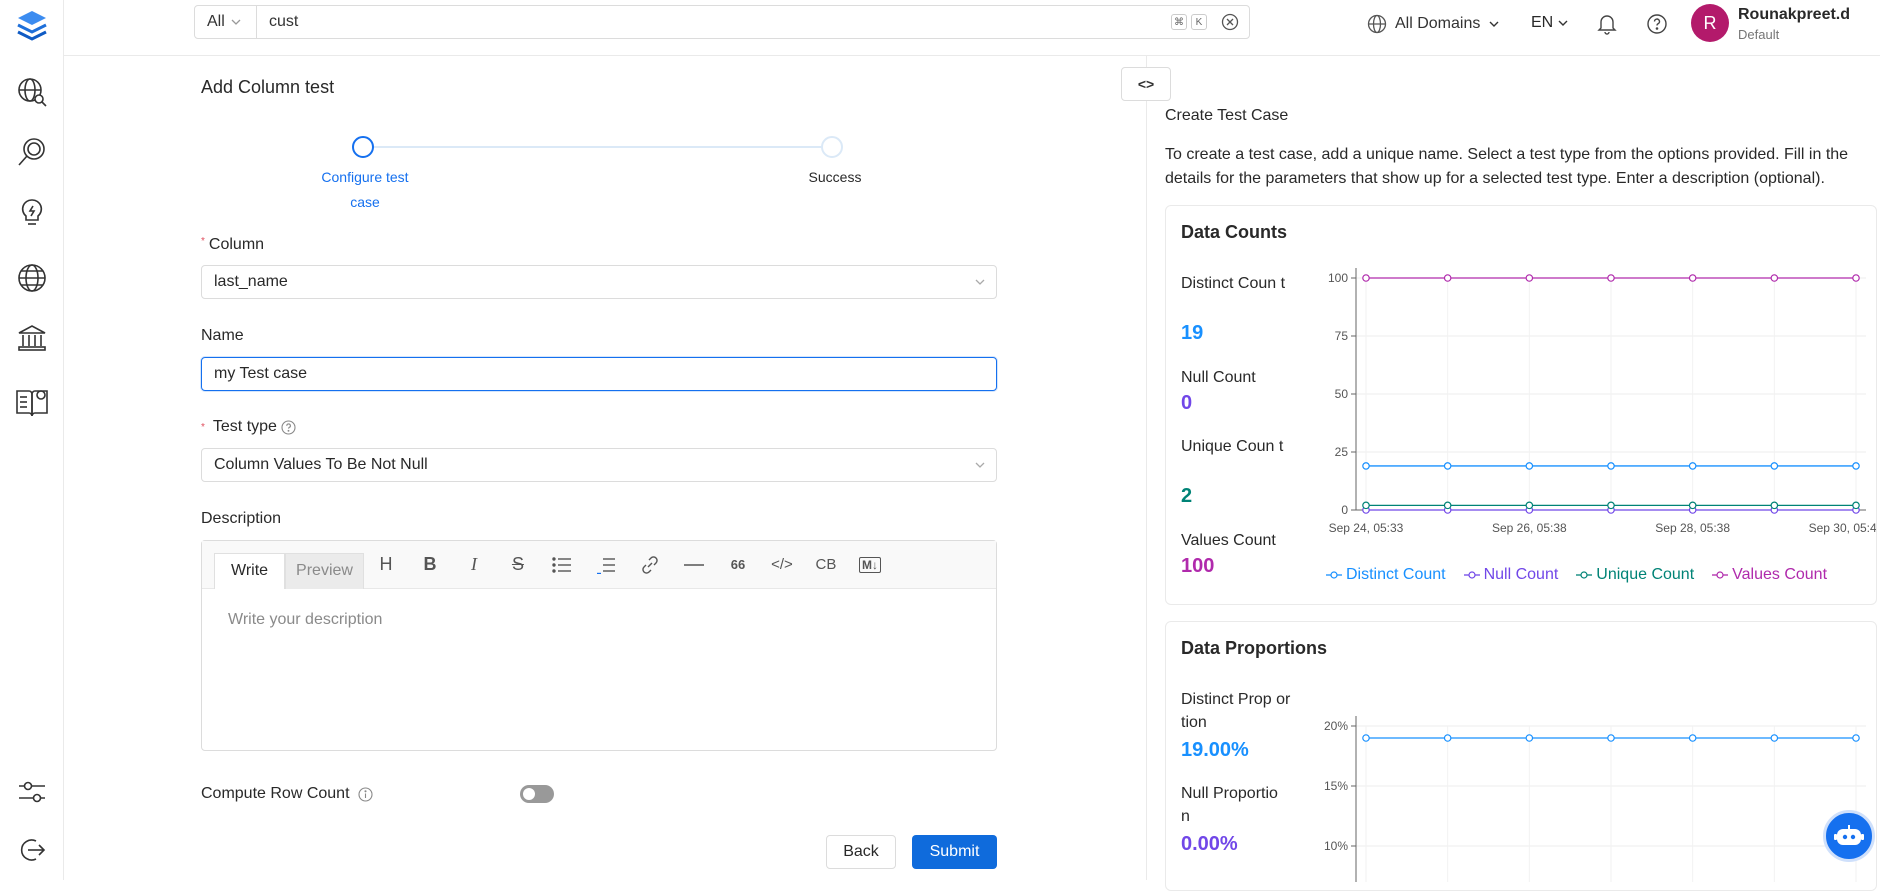  What do you see at coordinates (599, 374) in the screenshot?
I see `name-input: my Test case` at bounding box center [599, 374].